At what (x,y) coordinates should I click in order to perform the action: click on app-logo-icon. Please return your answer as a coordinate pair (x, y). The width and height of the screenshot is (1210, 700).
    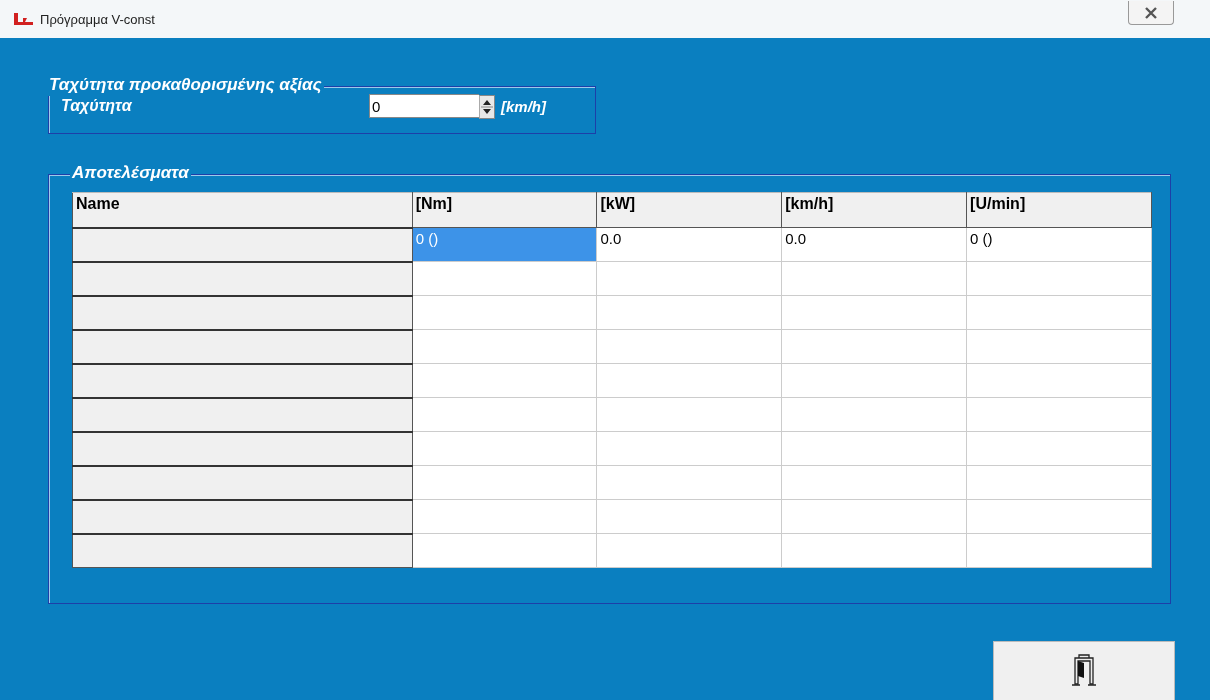
    Looking at the image, I should click on (23, 19).